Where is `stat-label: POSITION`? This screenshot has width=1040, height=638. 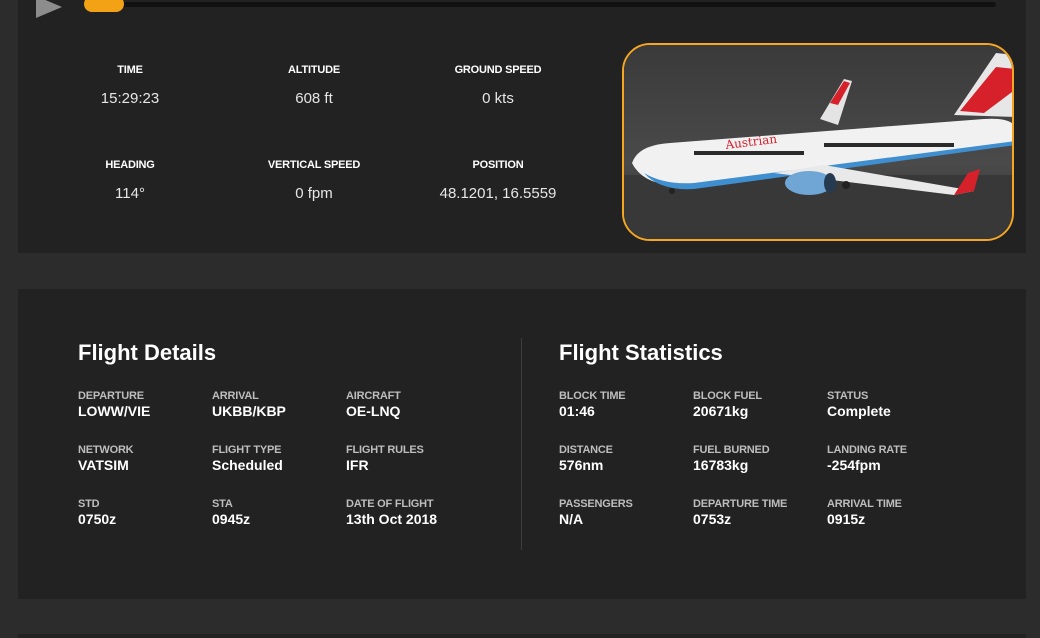 stat-label: POSITION is located at coordinates (498, 165).